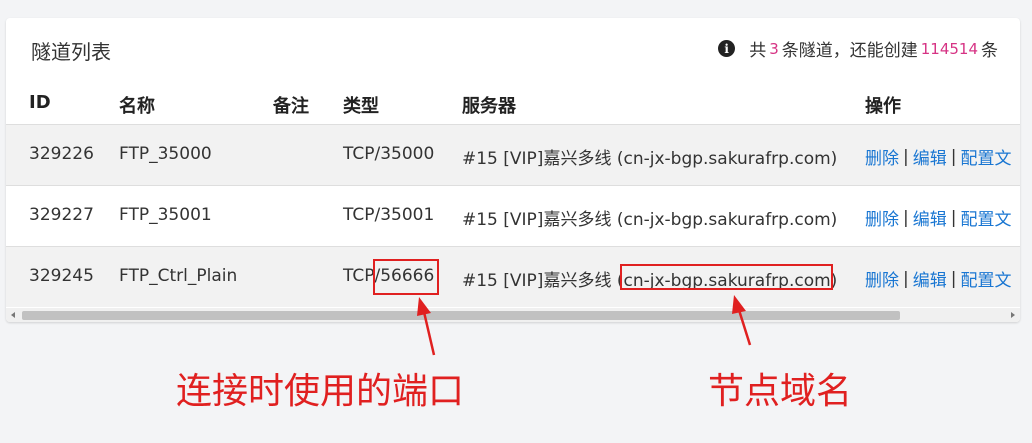 The image size is (1032, 443). What do you see at coordinates (774, 48) in the screenshot?
I see `tunnel-count: 3` at bounding box center [774, 48].